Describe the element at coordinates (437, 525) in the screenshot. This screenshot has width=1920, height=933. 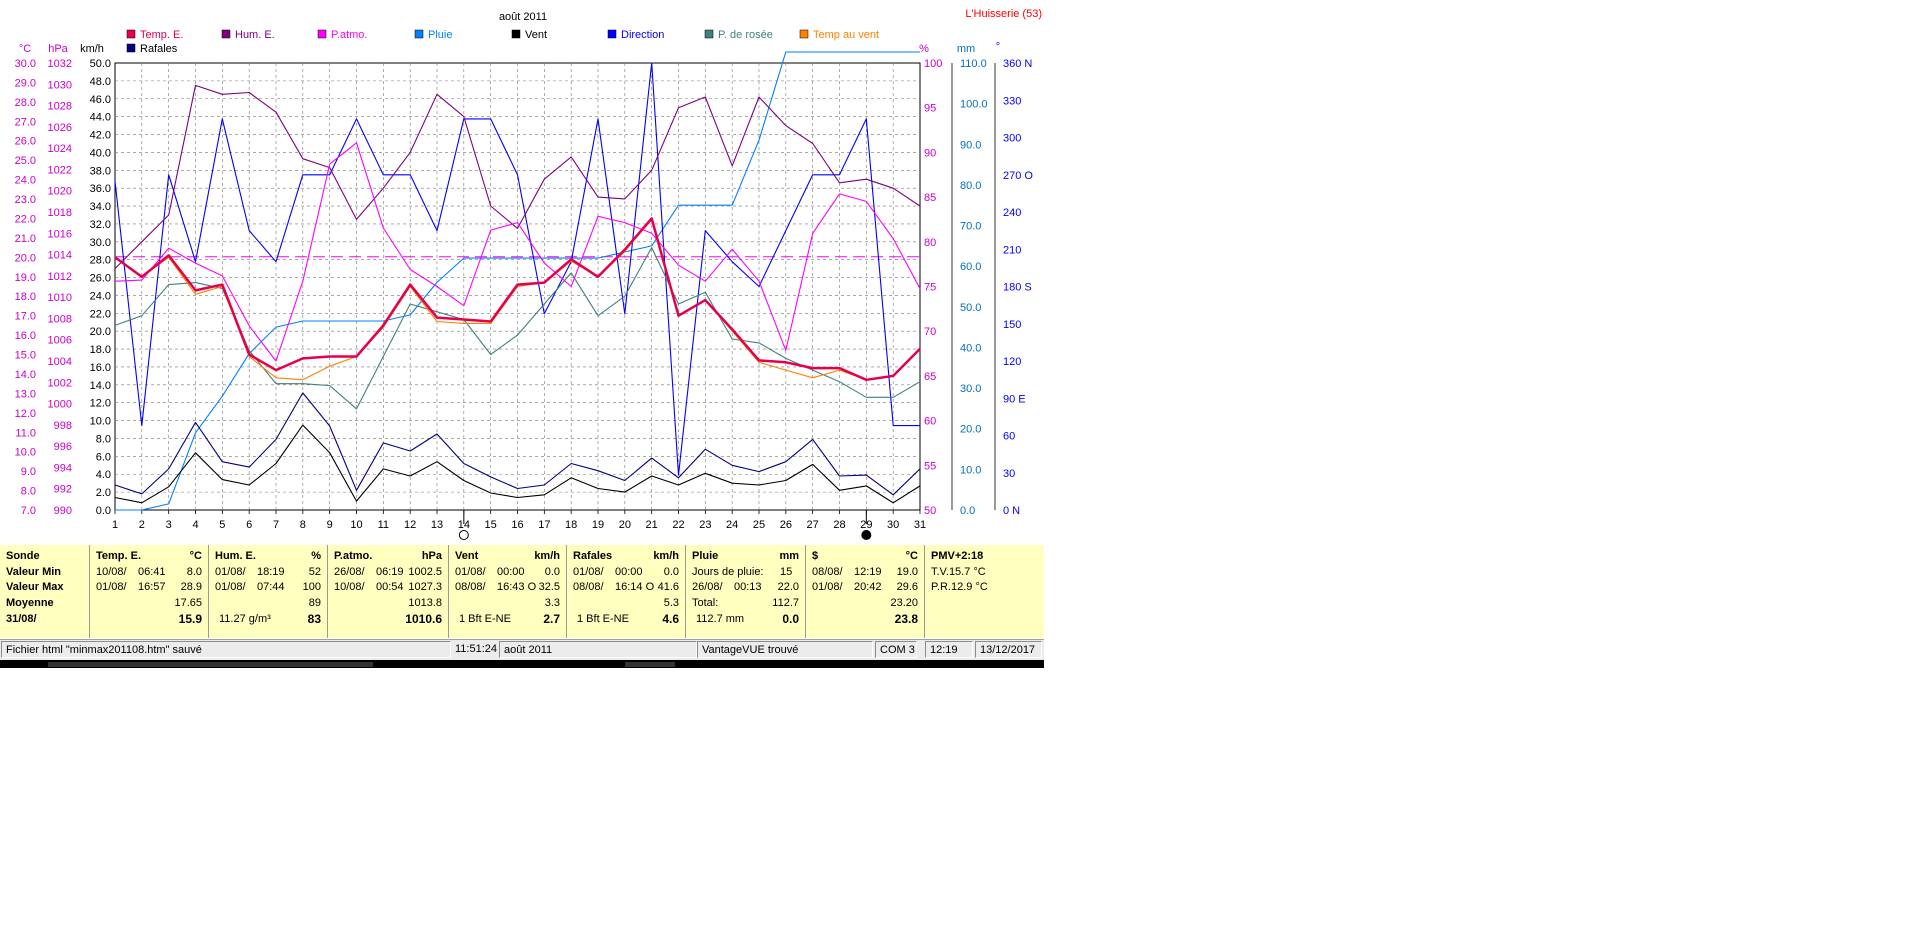
I see `x-tick-label: 13` at that location.